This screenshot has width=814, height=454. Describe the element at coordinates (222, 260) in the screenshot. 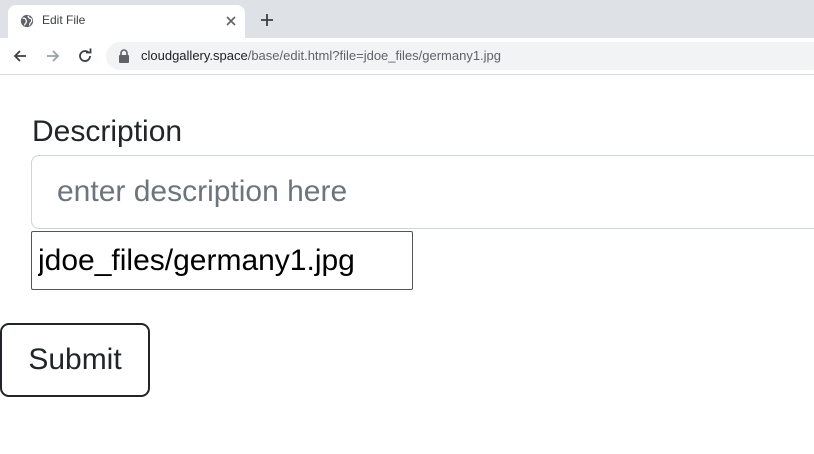

I see `file-path-input` at that location.